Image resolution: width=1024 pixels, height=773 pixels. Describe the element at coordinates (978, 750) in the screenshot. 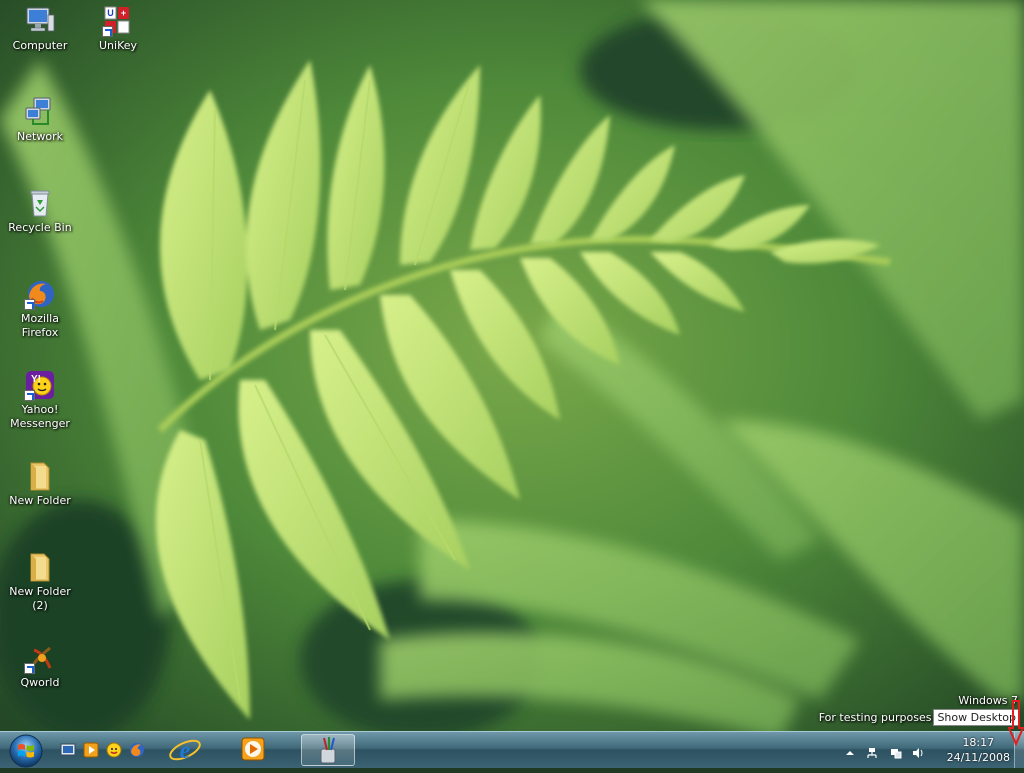

I see `taskbar-clock: 18:17 24/11/2008` at that location.